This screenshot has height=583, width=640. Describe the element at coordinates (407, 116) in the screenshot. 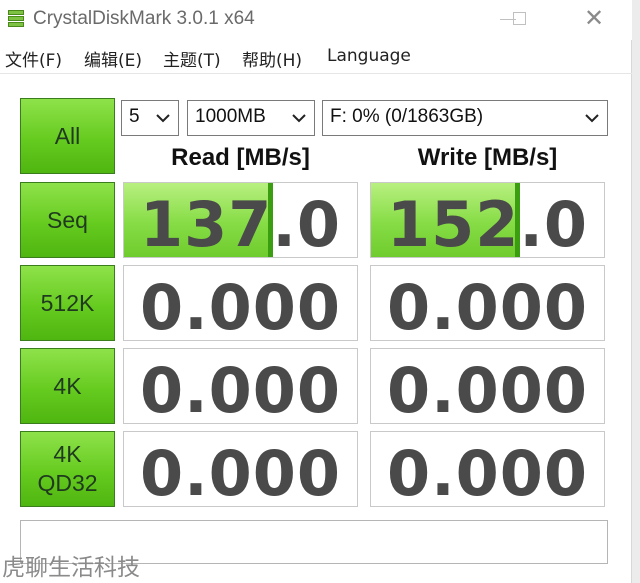

I see `drive-value: F: 0% (0/1863GB)` at that location.